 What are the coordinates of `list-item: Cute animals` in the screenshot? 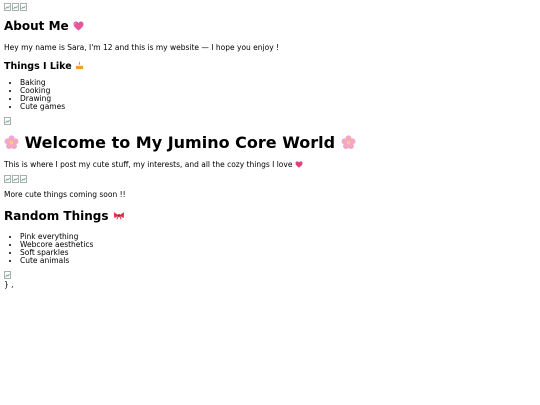 It's located at (280, 261).